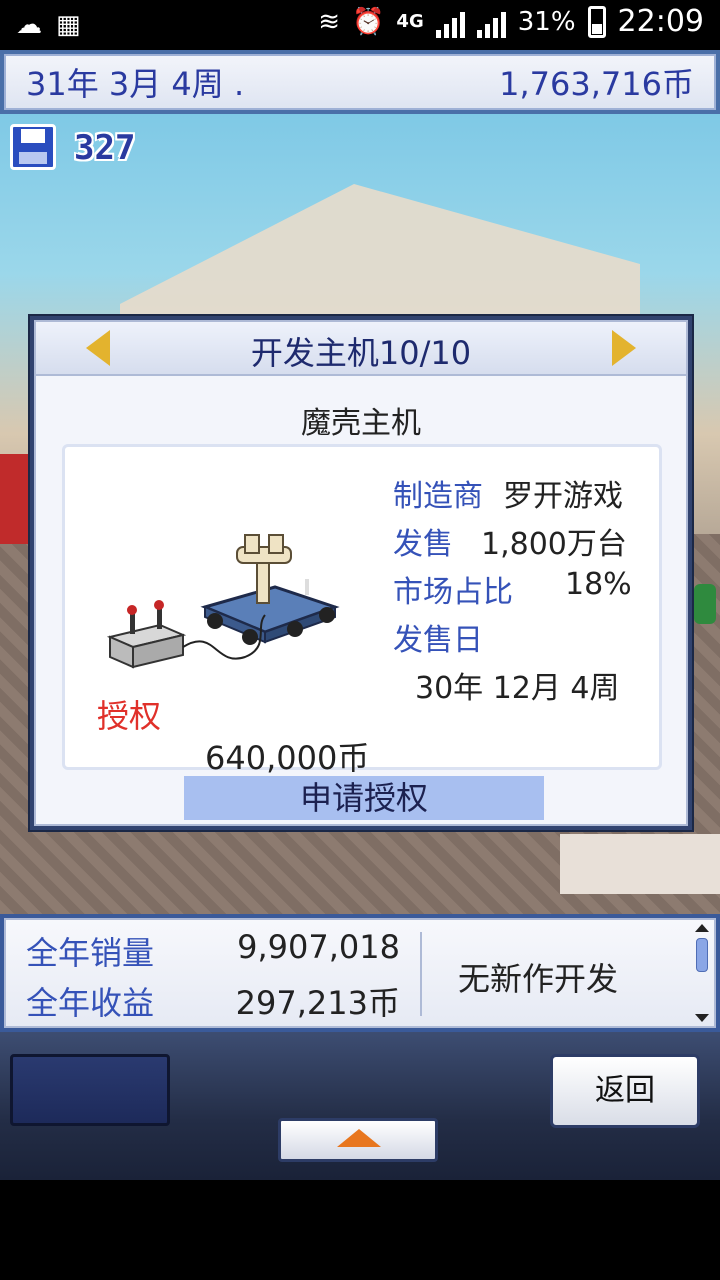  I want to click on sales-value: 1,800万台, so click(554, 544).